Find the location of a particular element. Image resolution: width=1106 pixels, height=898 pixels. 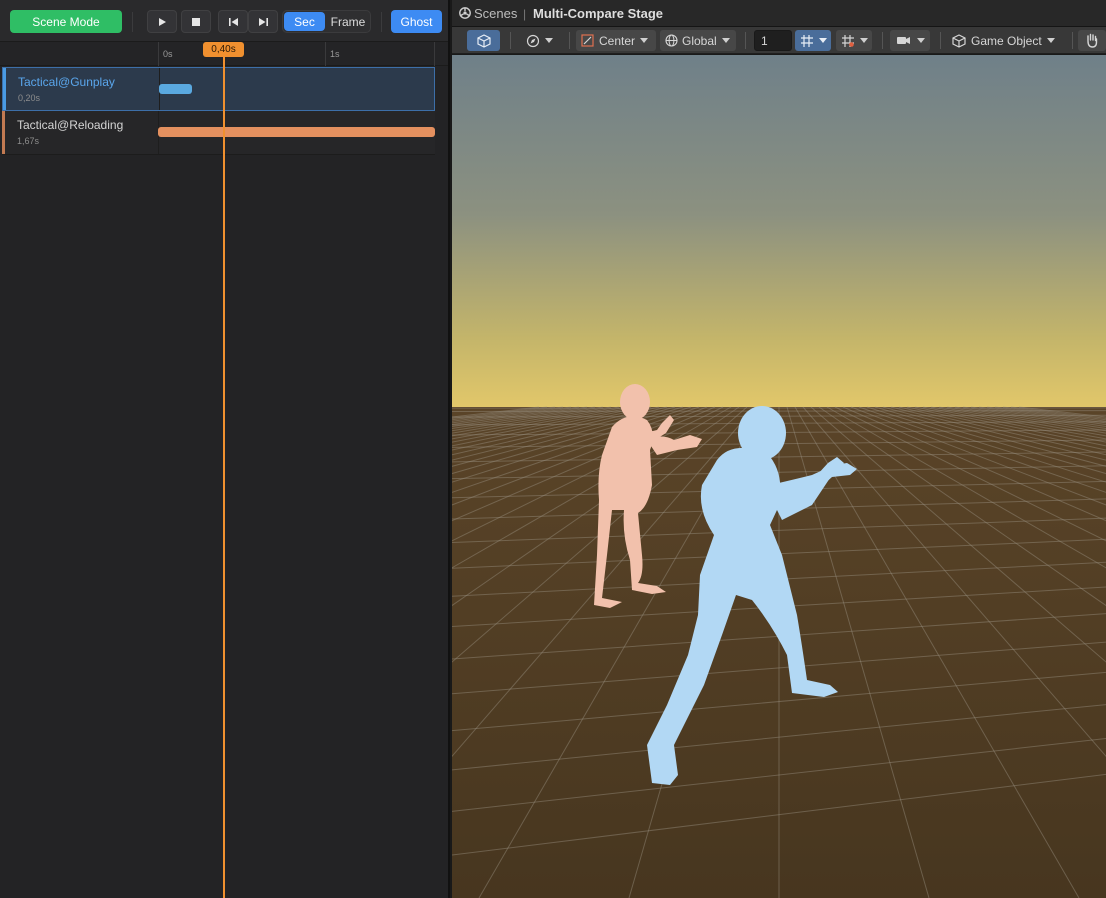

track-row: Tactical@Gunplay 0,20s is located at coordinates (218, 89).